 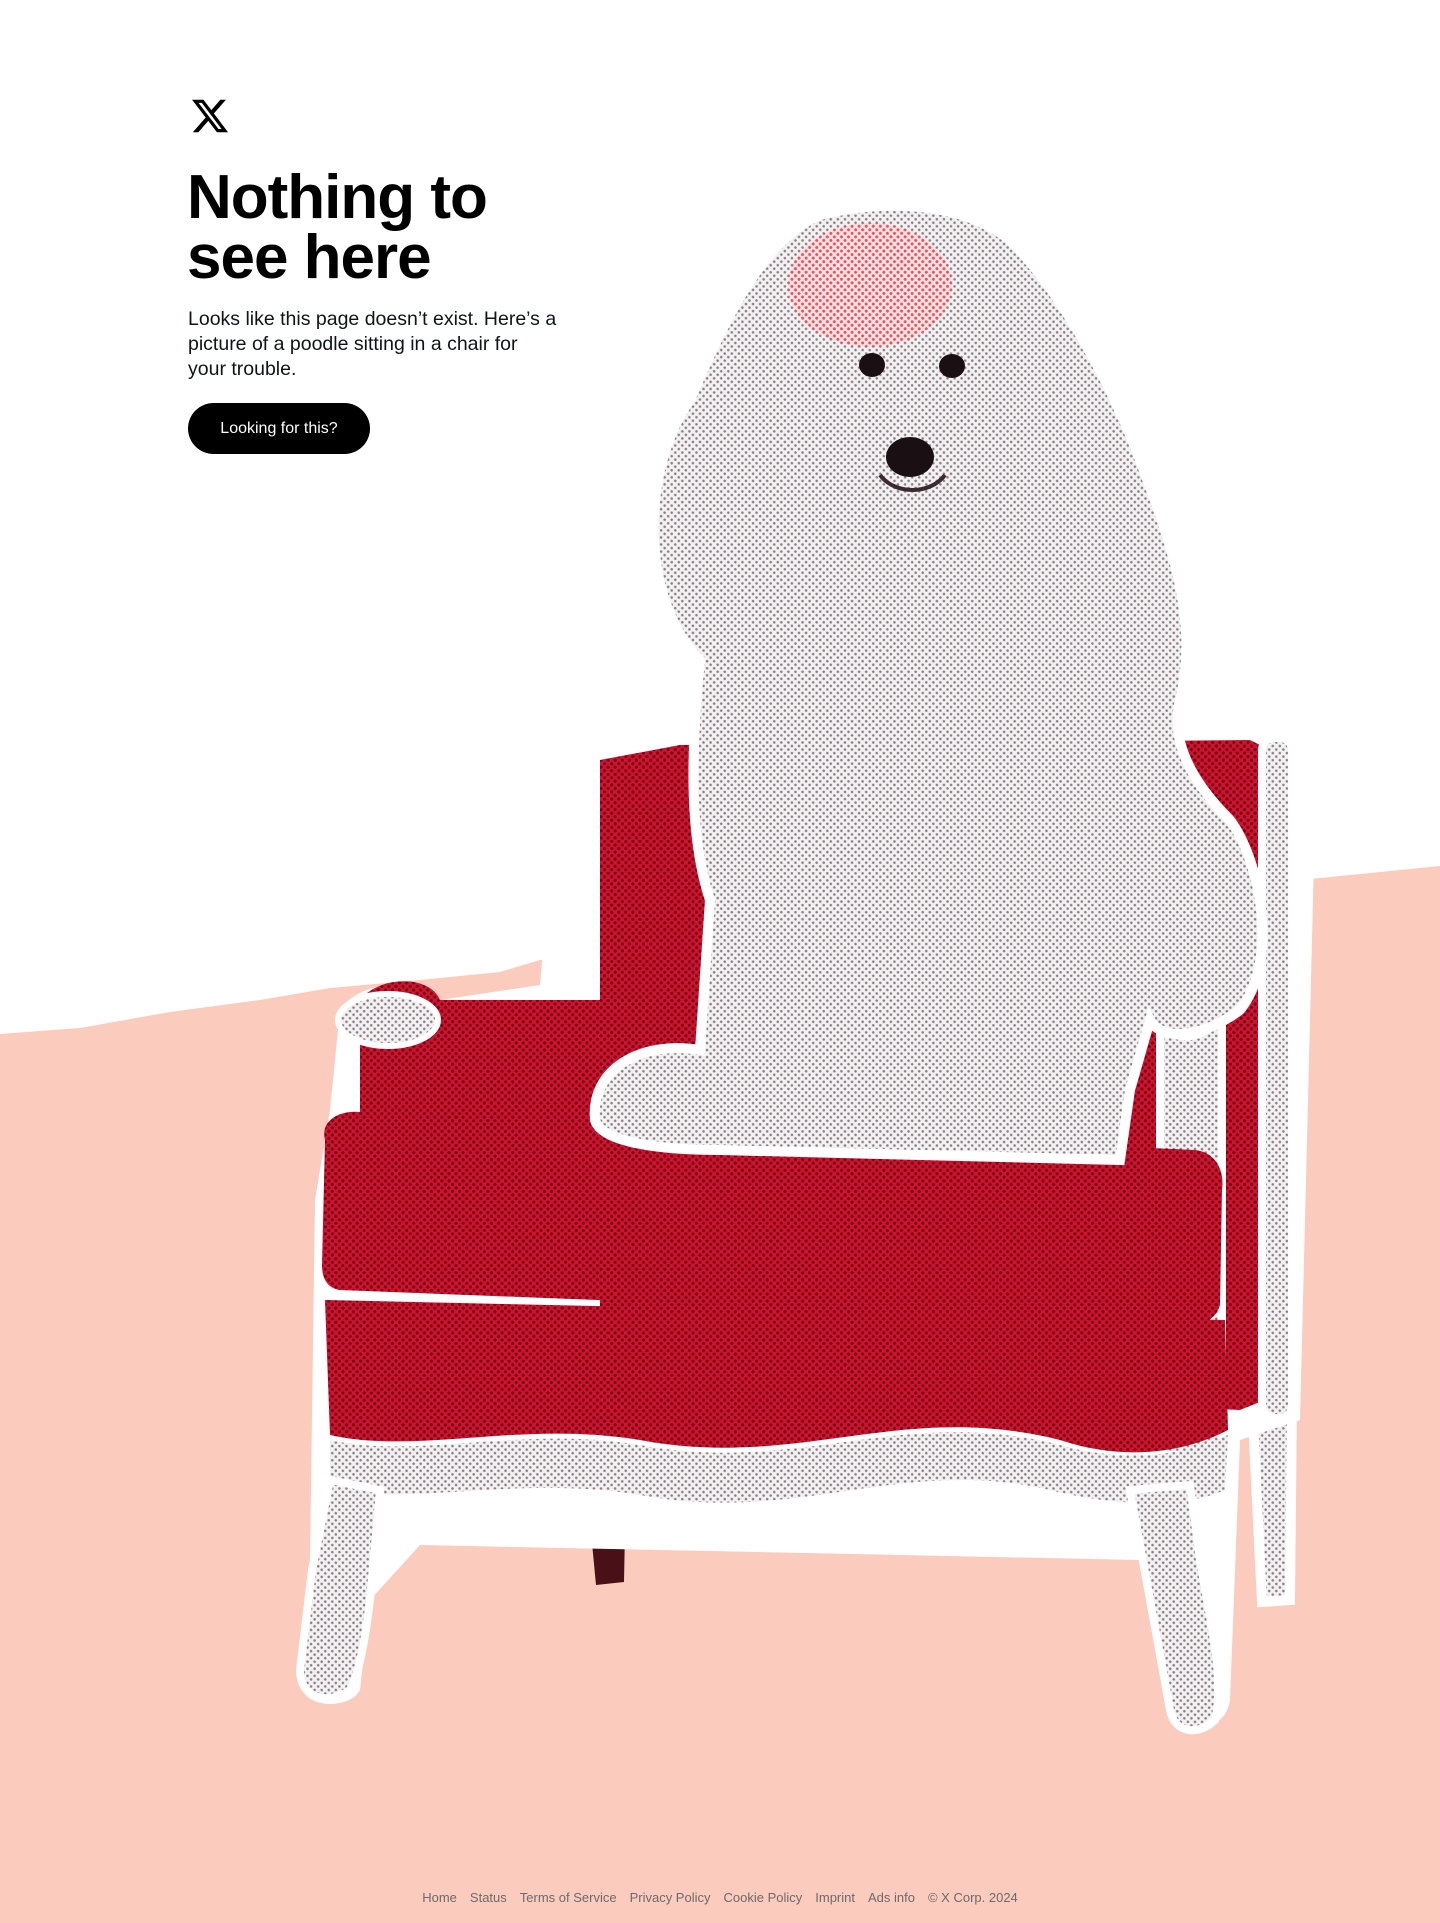 What do you see at coordinates (835, 1897) in the screenshot?
I see `footer-link-imprint: Imprint` at bounding box center [835, 1897].